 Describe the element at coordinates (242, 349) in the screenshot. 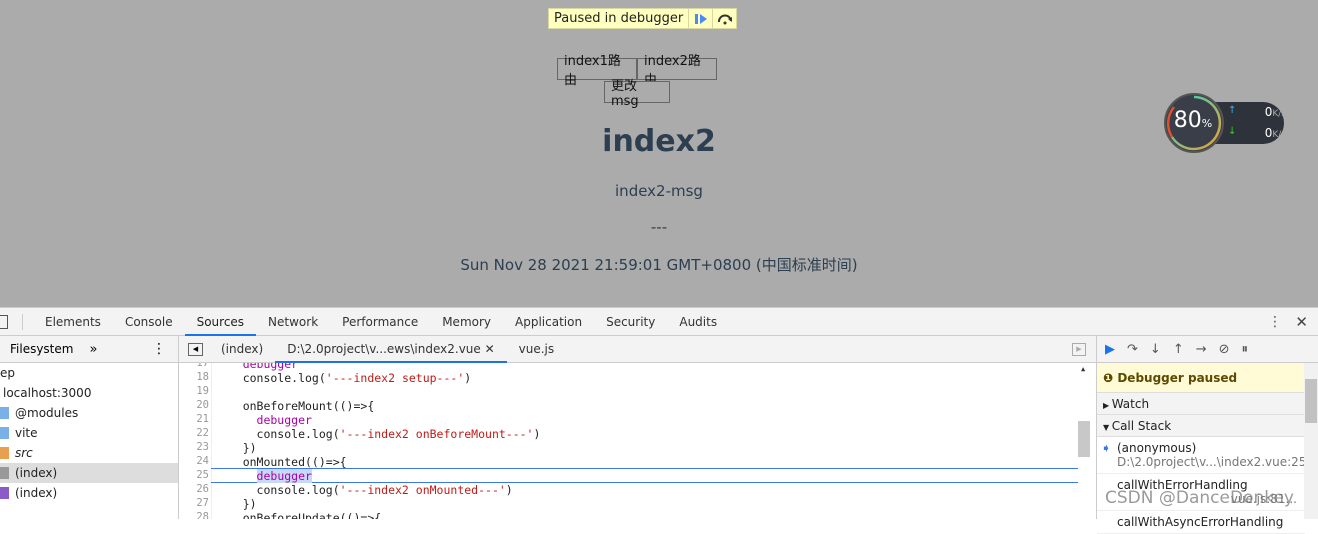

I see `editor-tab: (index)` at that location.